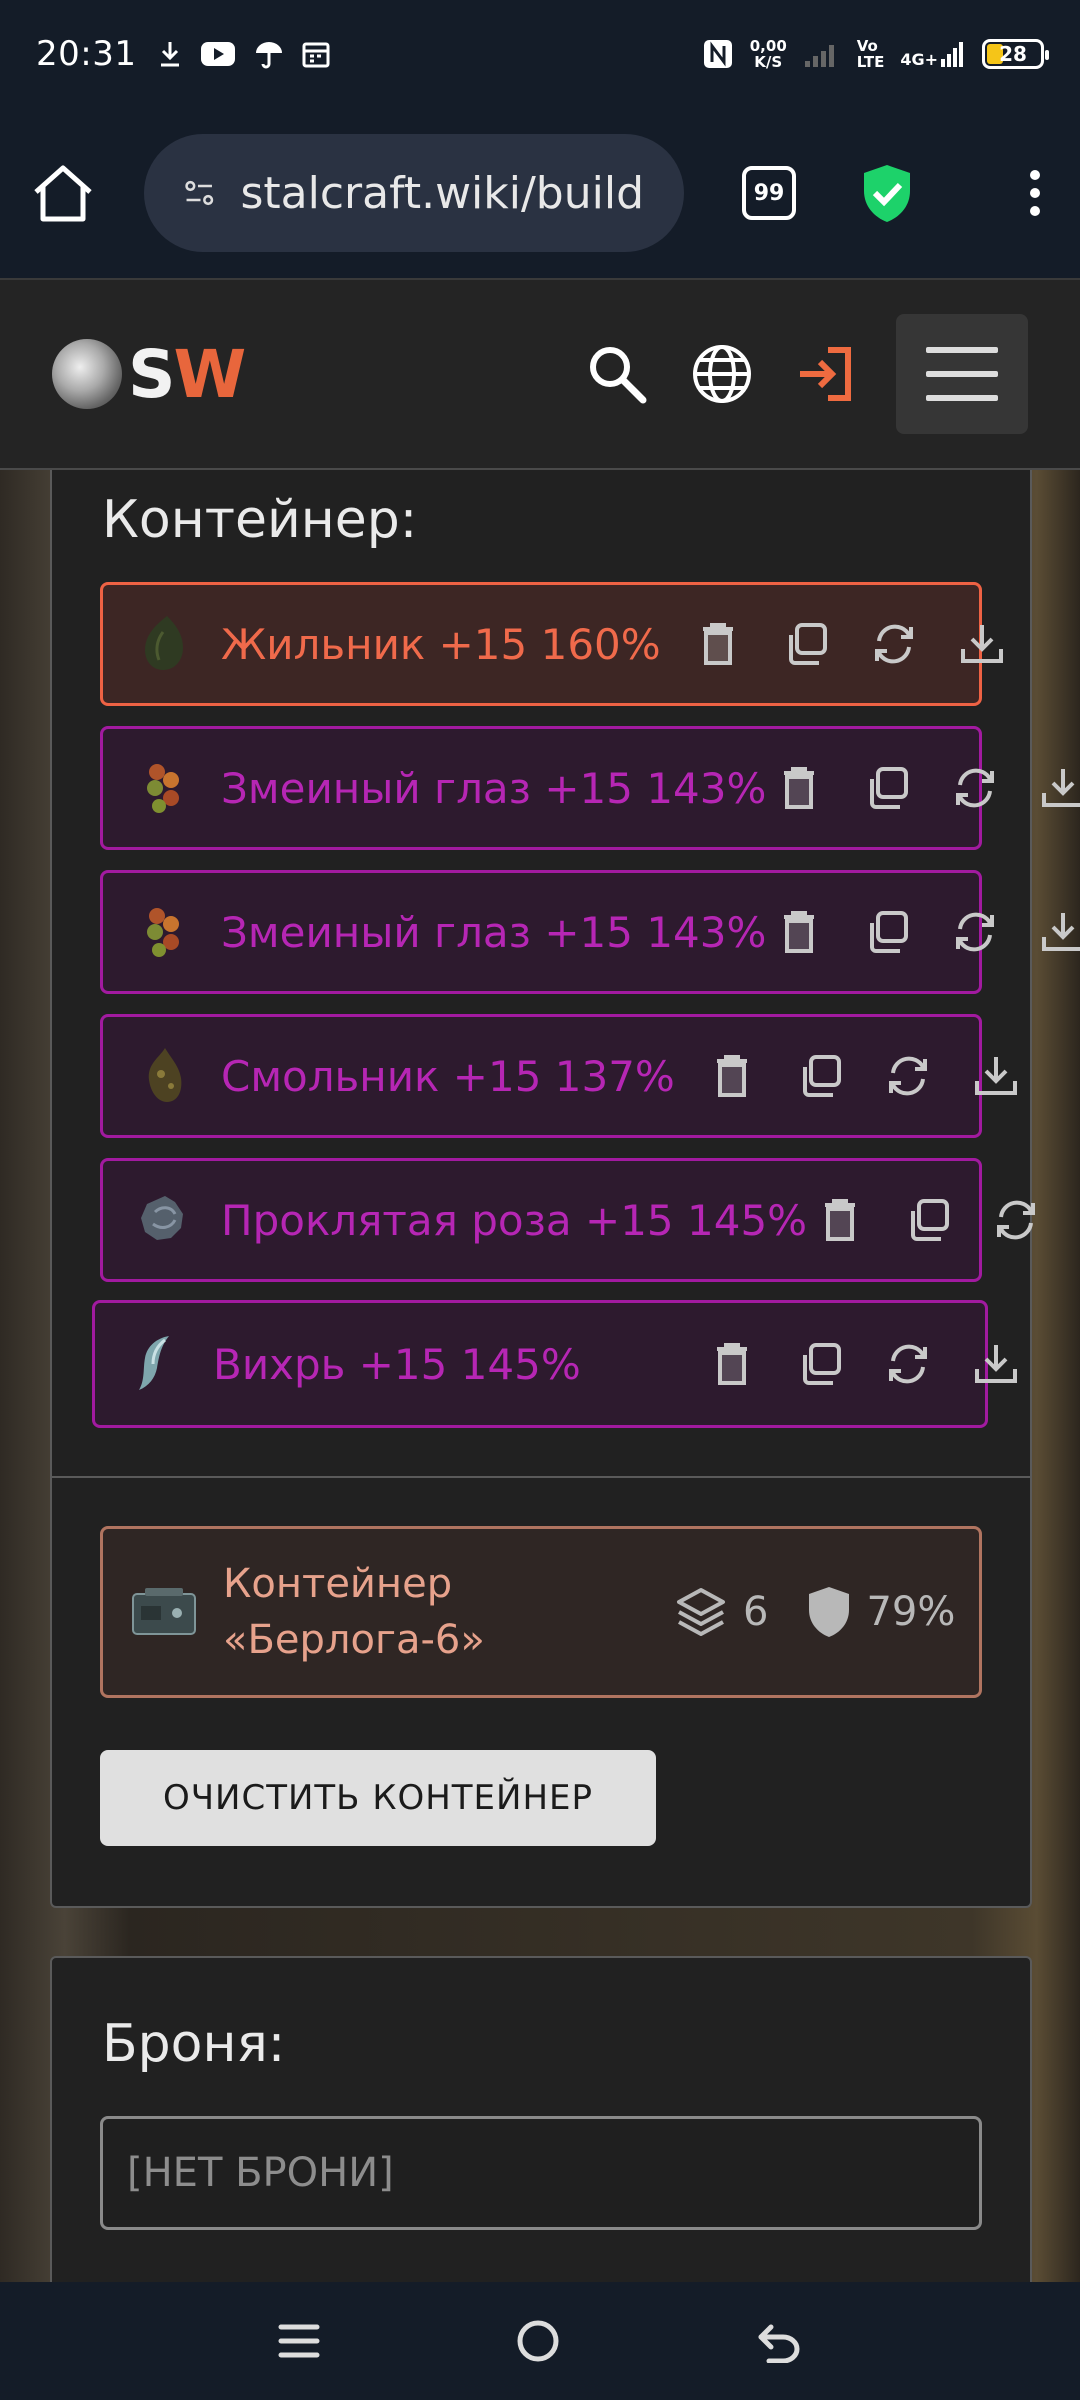 The image size is (1080, 2400). I want to click on volte-top: Vo, so click(867, 46).